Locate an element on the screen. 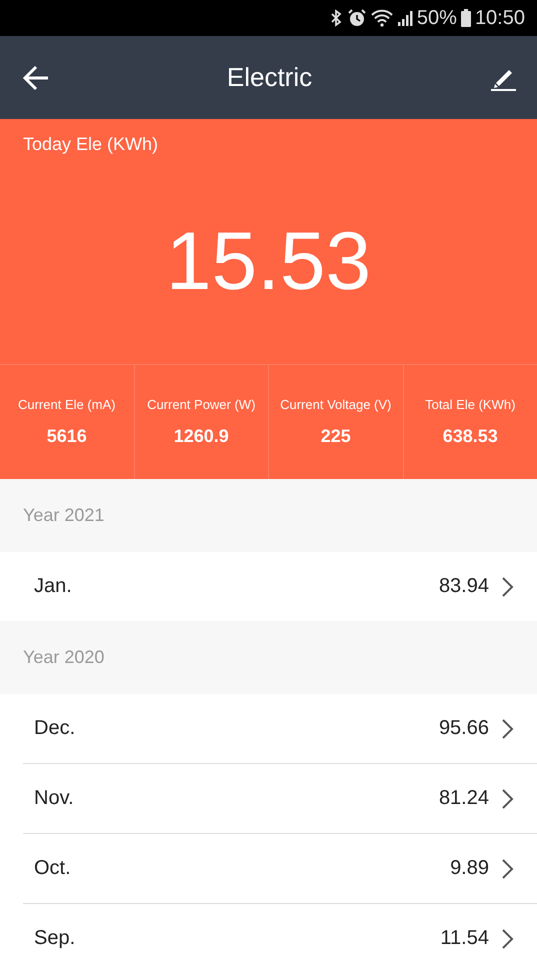  stat-value: 1260.9 is located at coordinates (201, 436).